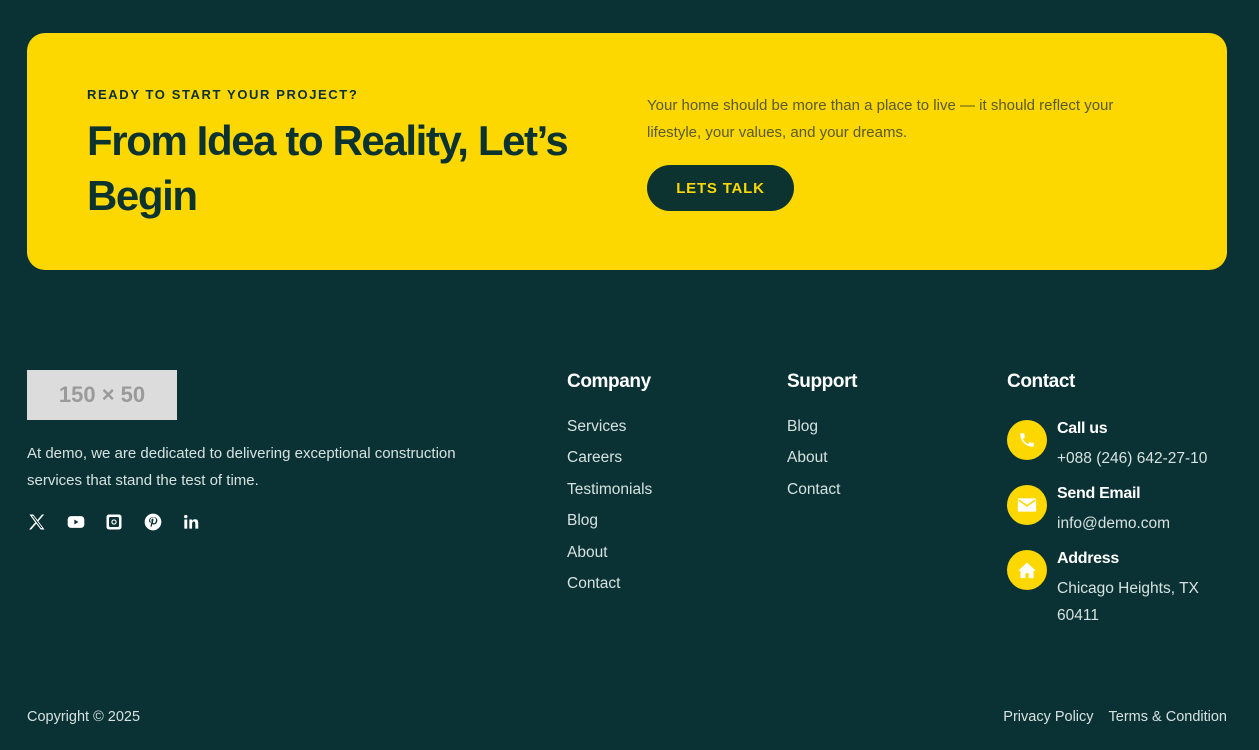 The height and width of the screenshot is (750, 1259). What do you see at coordinates (1027, 440) in the screenshot?
I see `phone-icon` at bounding box center [1027, 440].